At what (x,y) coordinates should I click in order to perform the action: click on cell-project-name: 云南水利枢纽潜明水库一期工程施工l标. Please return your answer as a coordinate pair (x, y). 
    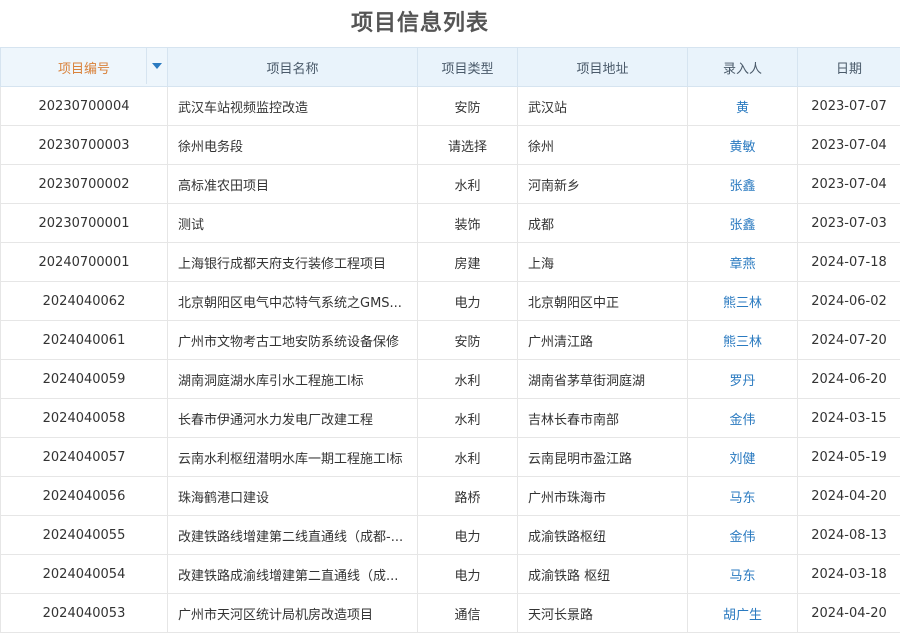
    Looking at the image, I should click on (293, 457).